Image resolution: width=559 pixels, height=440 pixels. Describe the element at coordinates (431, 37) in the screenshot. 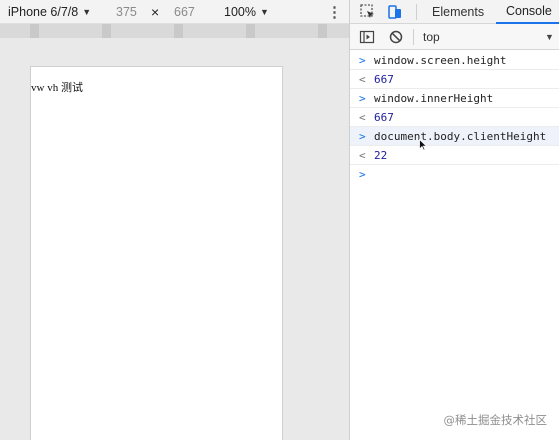

I see `context-select: top` at that location.